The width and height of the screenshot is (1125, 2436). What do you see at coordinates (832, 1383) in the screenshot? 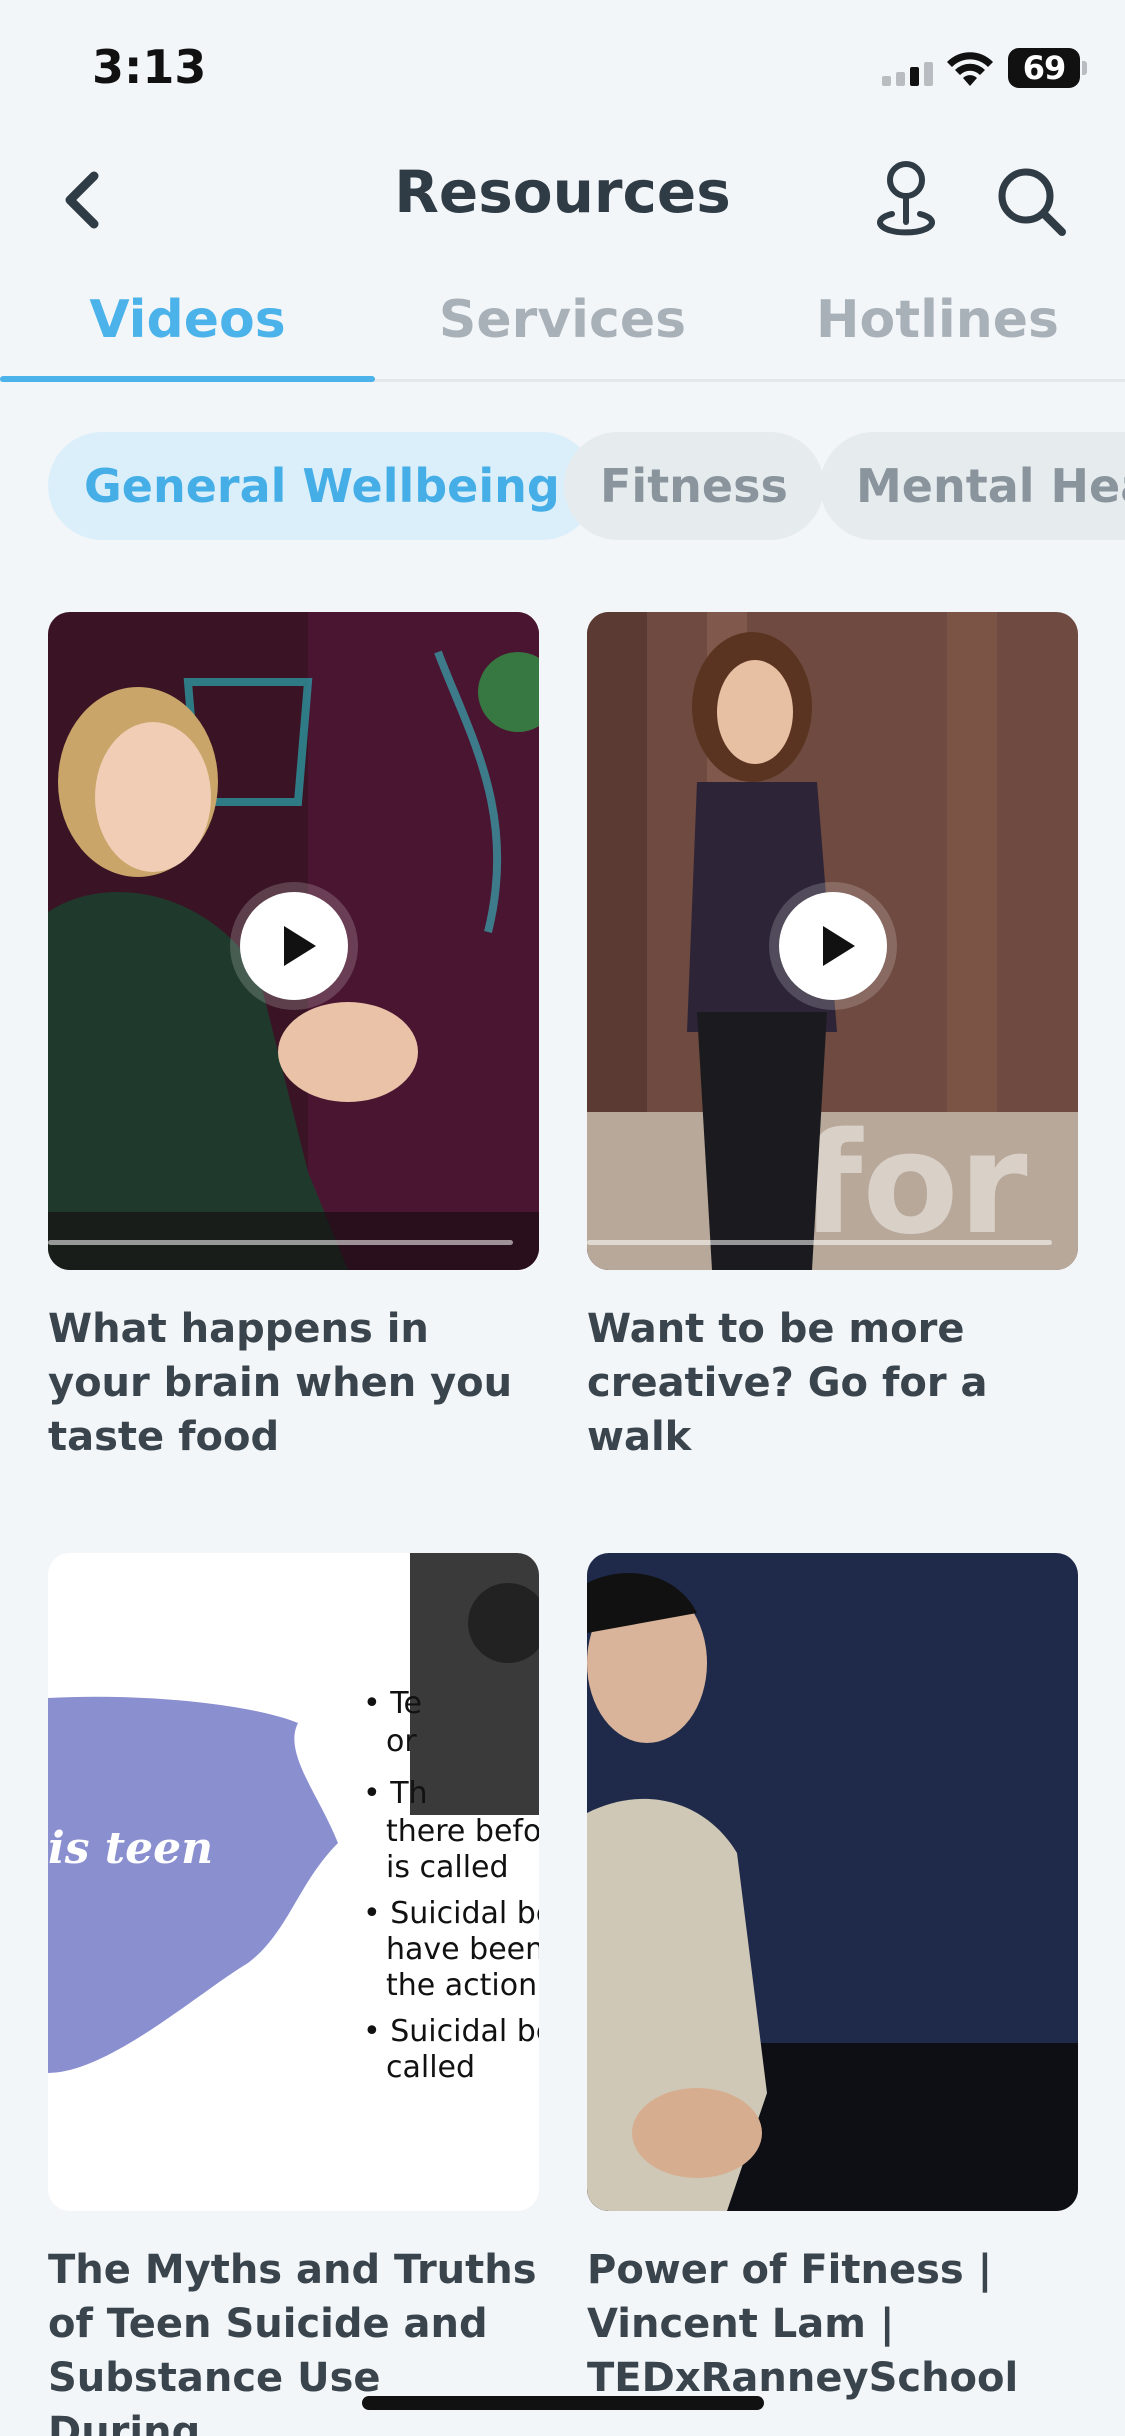
I see `video-title: Want to be more creative? Go for a walk` at bounding box center [832, 1383].